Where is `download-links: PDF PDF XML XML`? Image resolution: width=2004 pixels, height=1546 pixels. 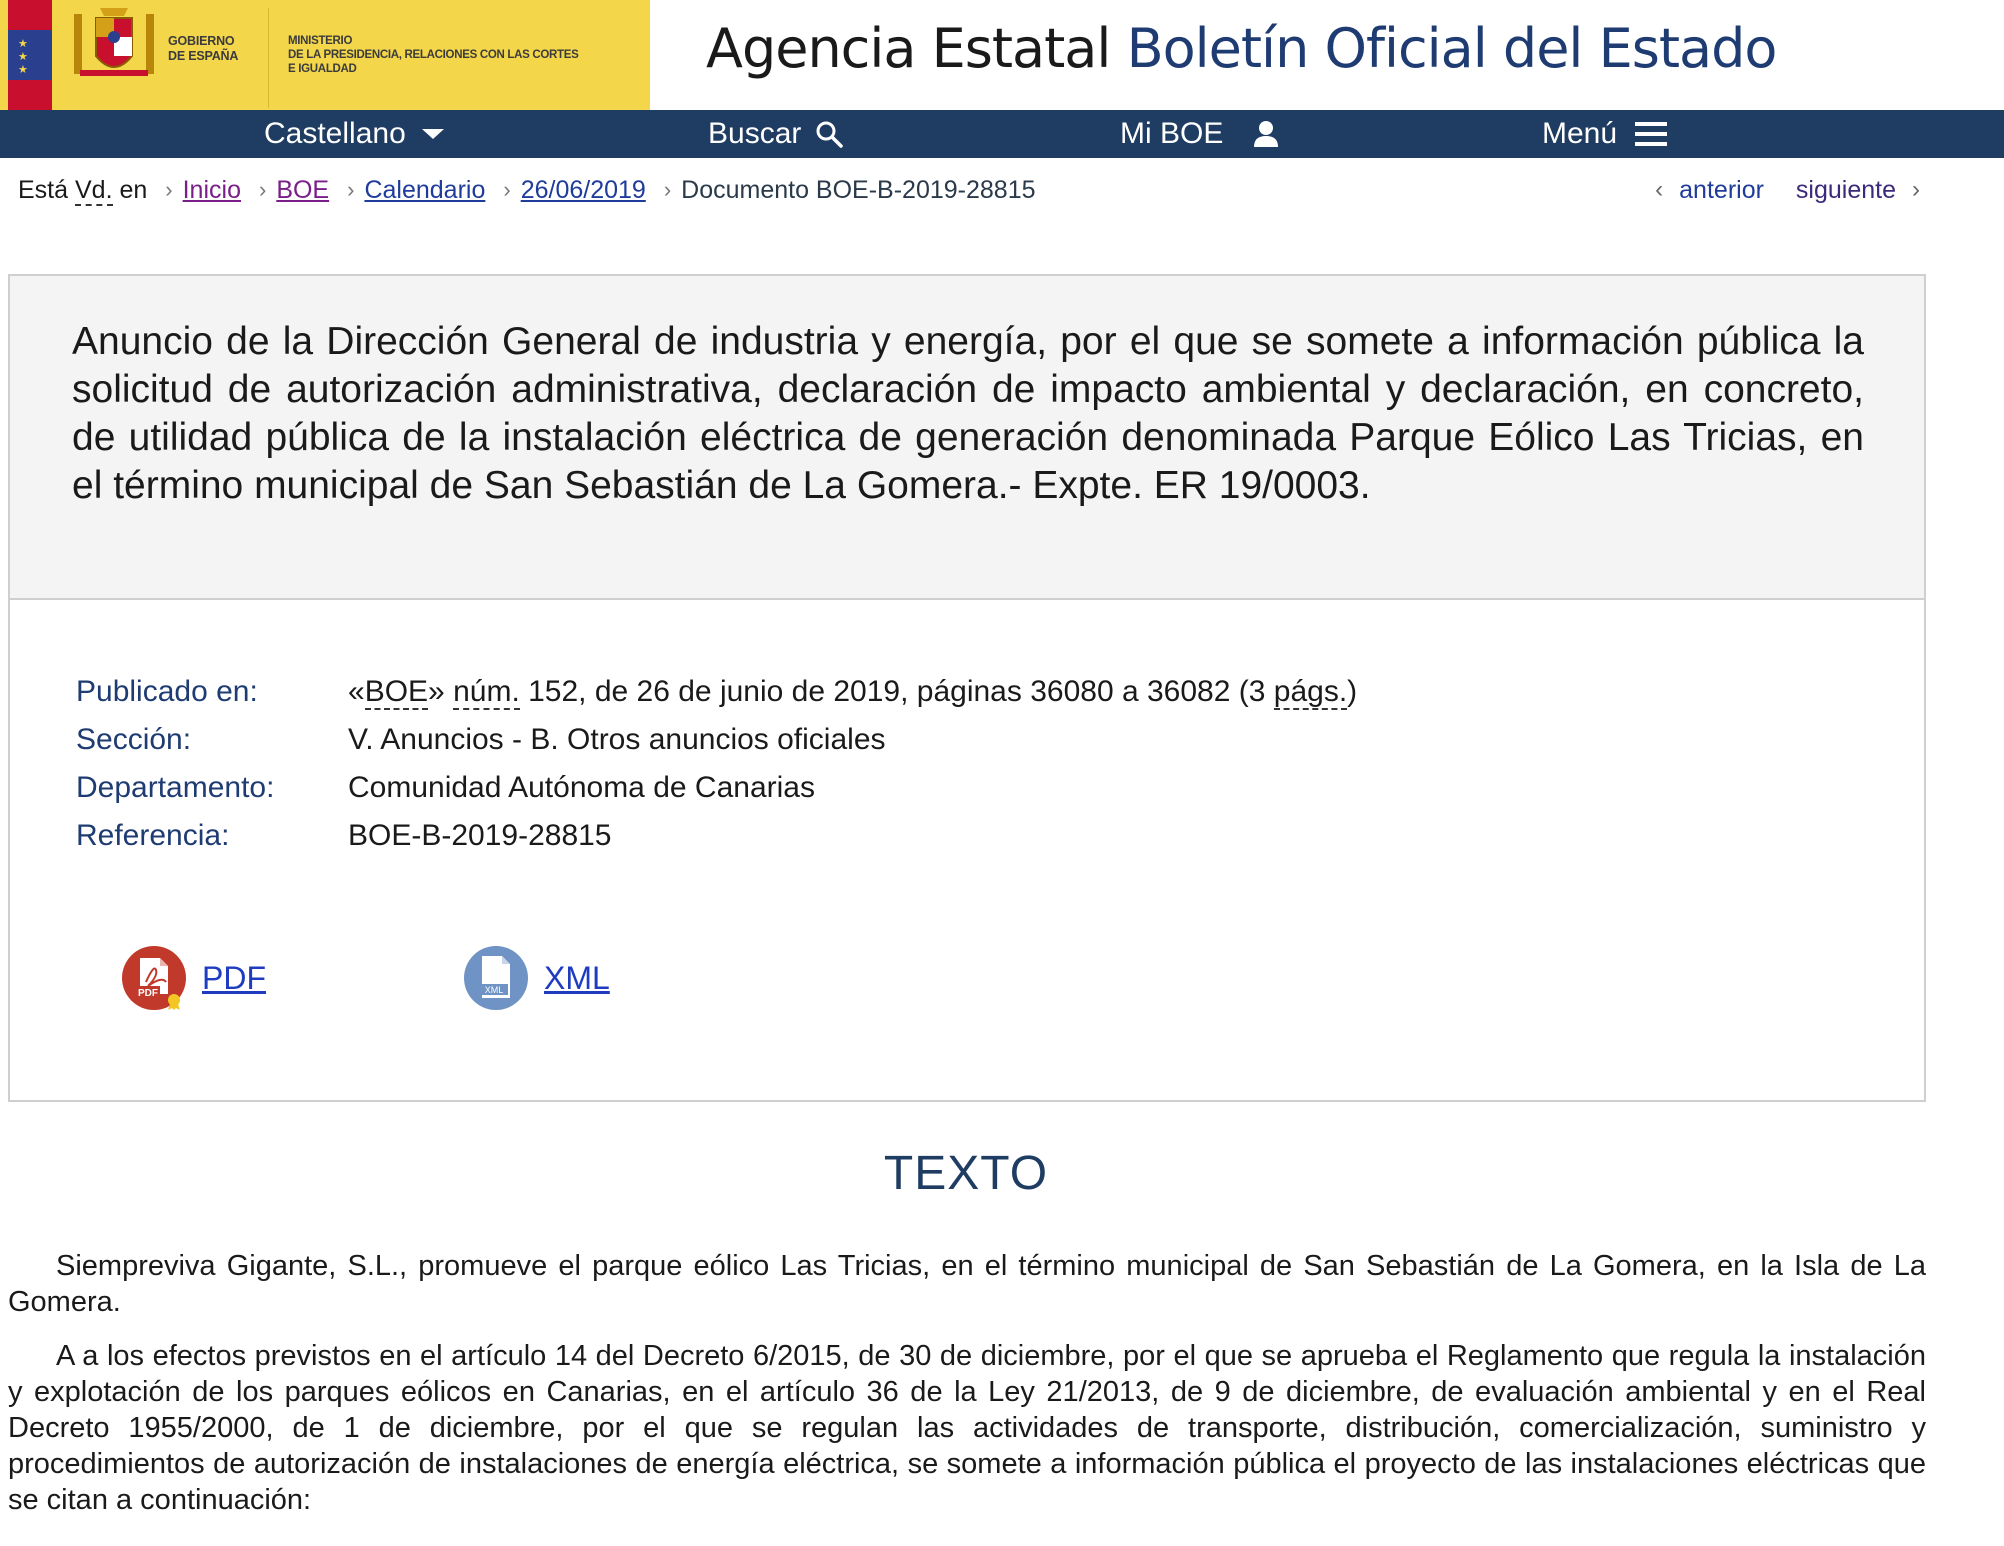
download-links: PDF PDF XML XML is located at coordinates (465, 978).